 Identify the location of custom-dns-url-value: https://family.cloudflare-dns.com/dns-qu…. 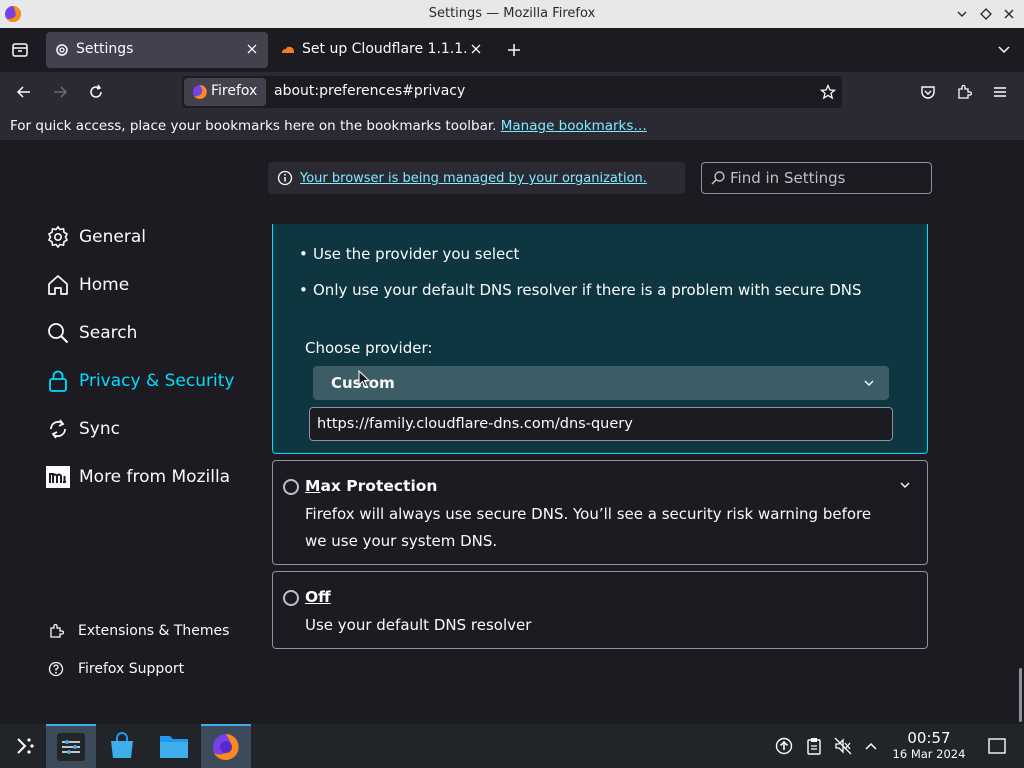
(475, 424).